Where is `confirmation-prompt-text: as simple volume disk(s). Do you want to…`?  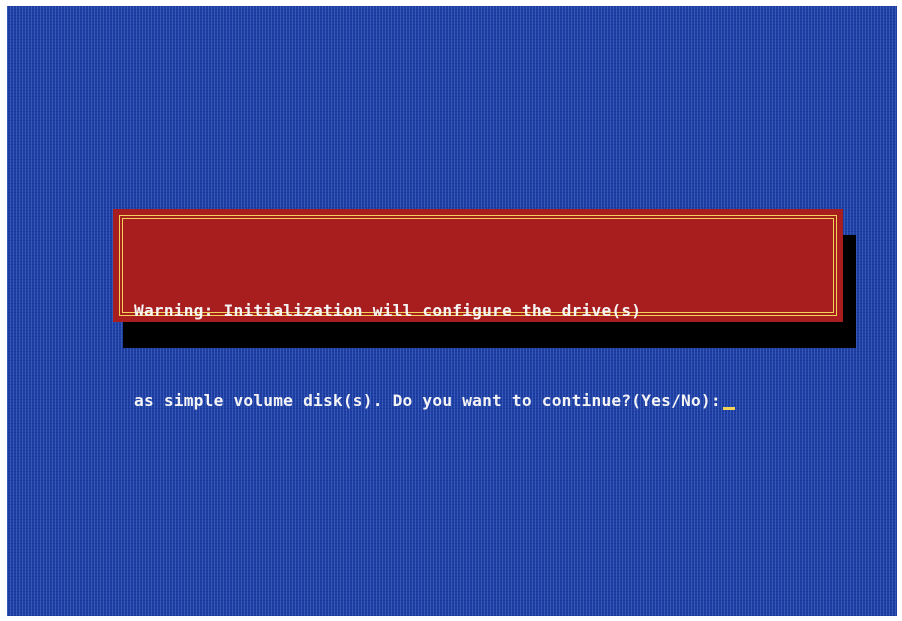 confirmation-prompt-text: as simple volume disk(s). Do you want to… is located at coordinates (427, 400).